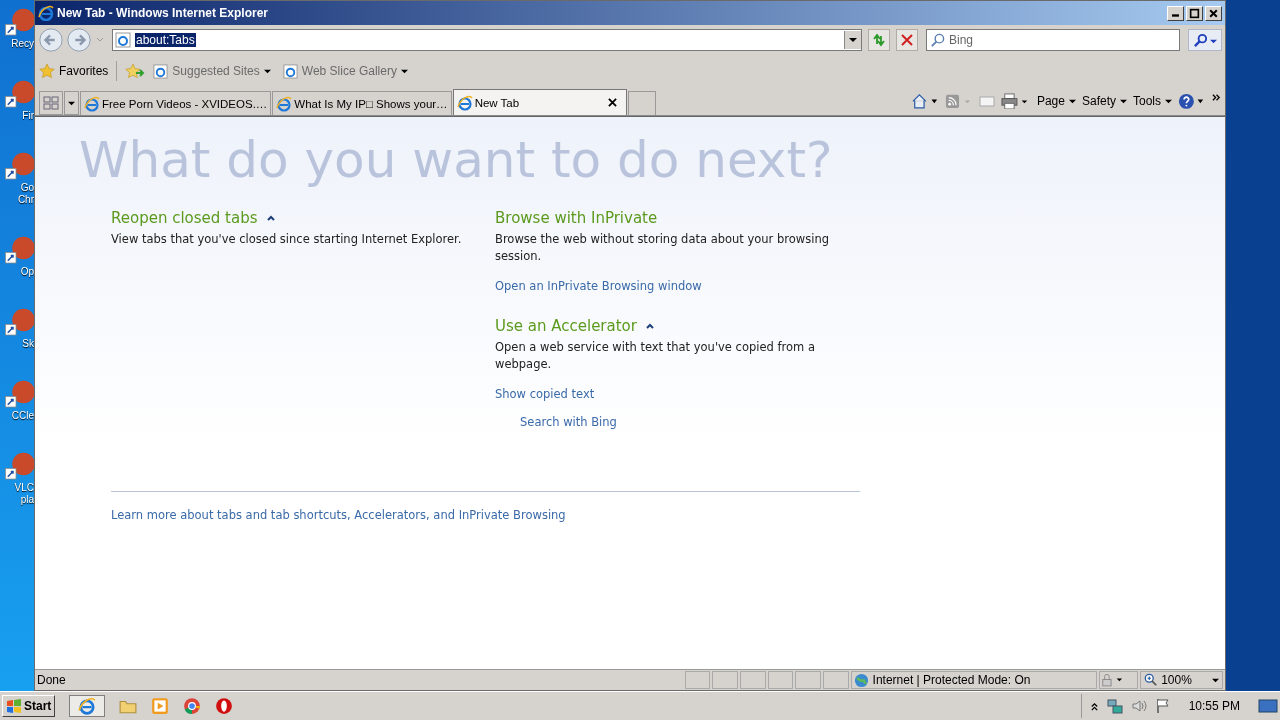 Image resolution: width=1280 pixels, height=720 pixels. I want to click on shortcut-label: Op, so click(26, 272).